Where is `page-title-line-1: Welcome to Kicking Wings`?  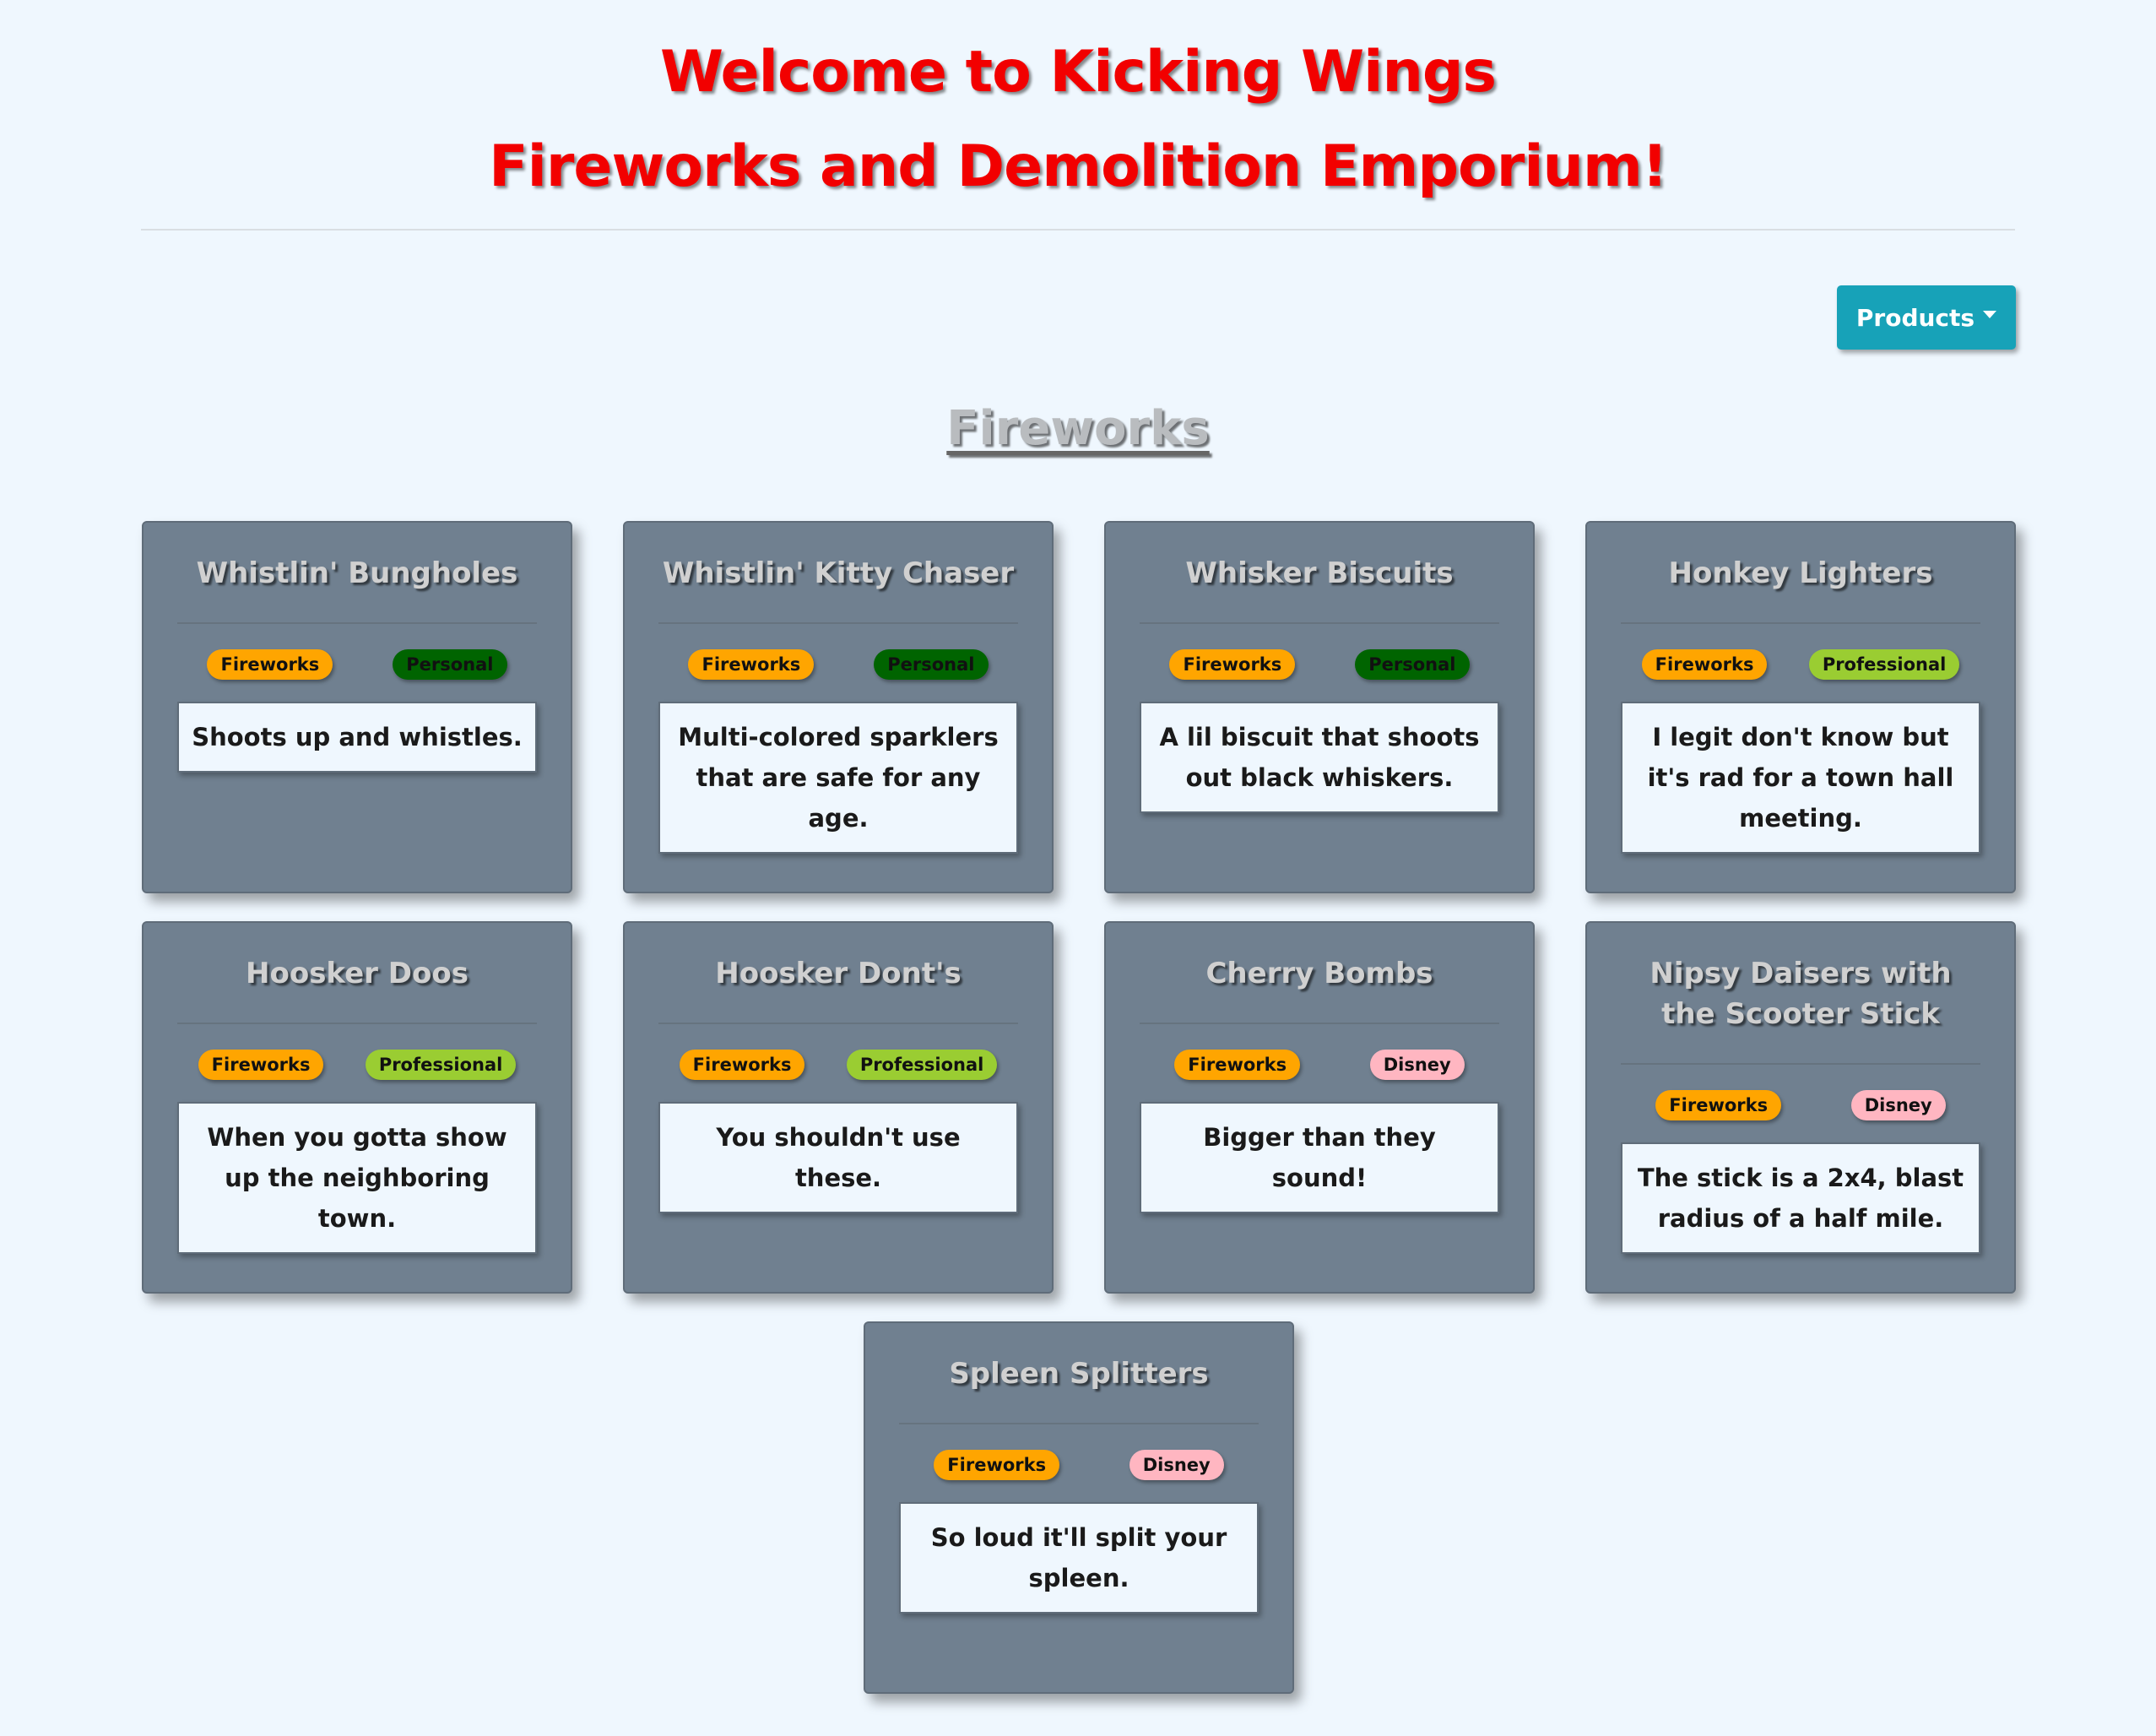
page-title-line-1: Welcome to Kicking Wings is located at coordinates (1078, 72).